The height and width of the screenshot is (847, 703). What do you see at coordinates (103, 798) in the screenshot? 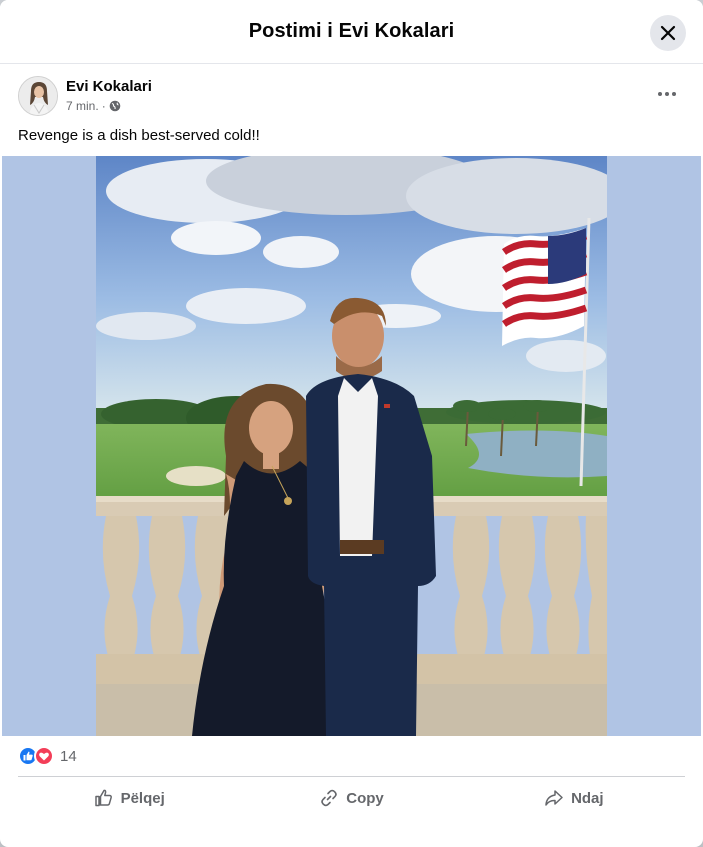
I see `like-icon` at bounding box center [103, 798].